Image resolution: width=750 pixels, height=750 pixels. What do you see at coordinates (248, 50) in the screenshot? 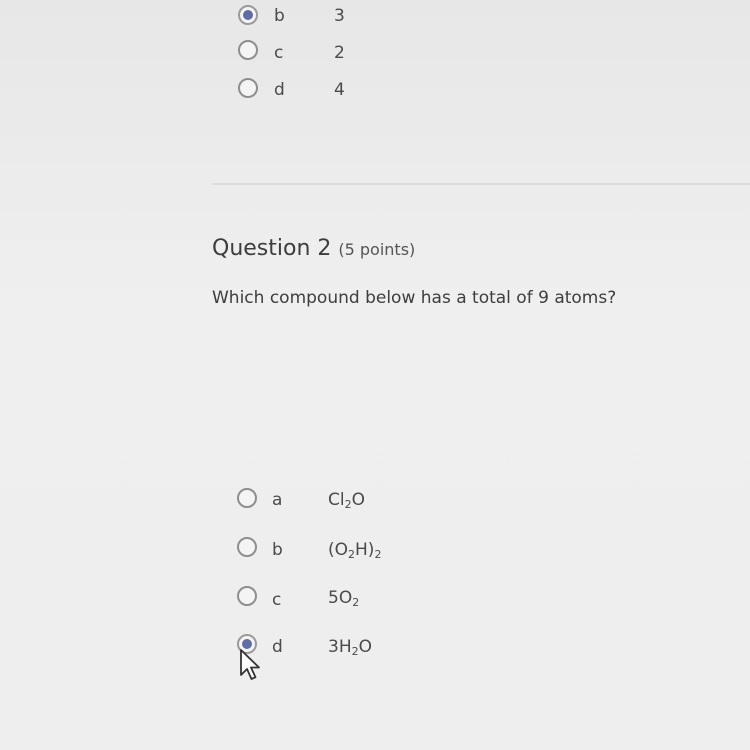
I see `radio-q1-c` at bounding box center [248, 50].